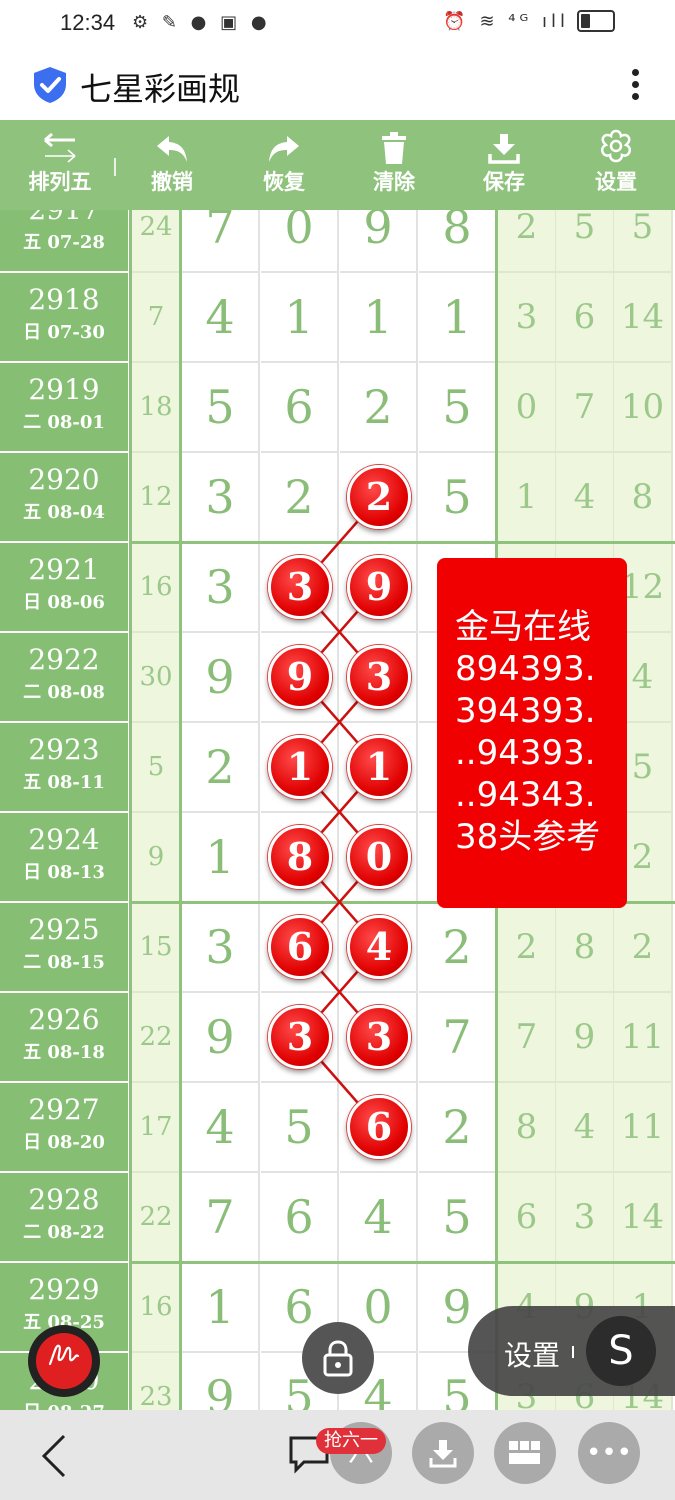  I want to click on grid-icon, so click(525, 1453).